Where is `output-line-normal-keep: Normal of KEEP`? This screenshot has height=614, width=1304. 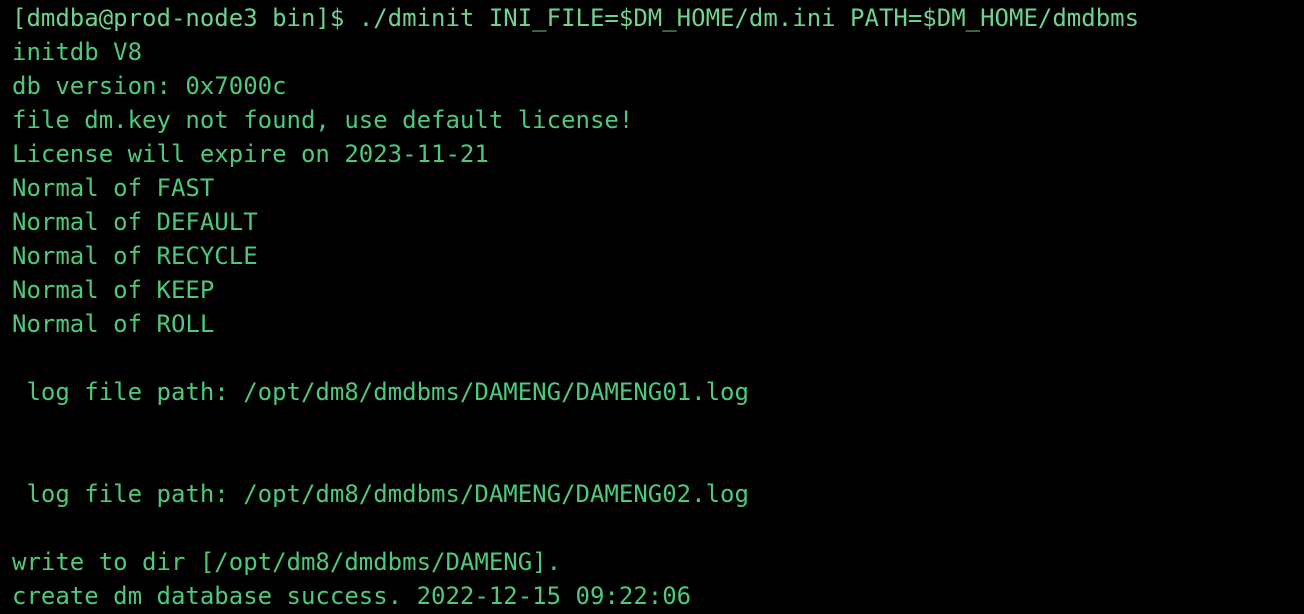 output-line-normal-keep: Normal of KEEP is located at coordinates (113, 290).